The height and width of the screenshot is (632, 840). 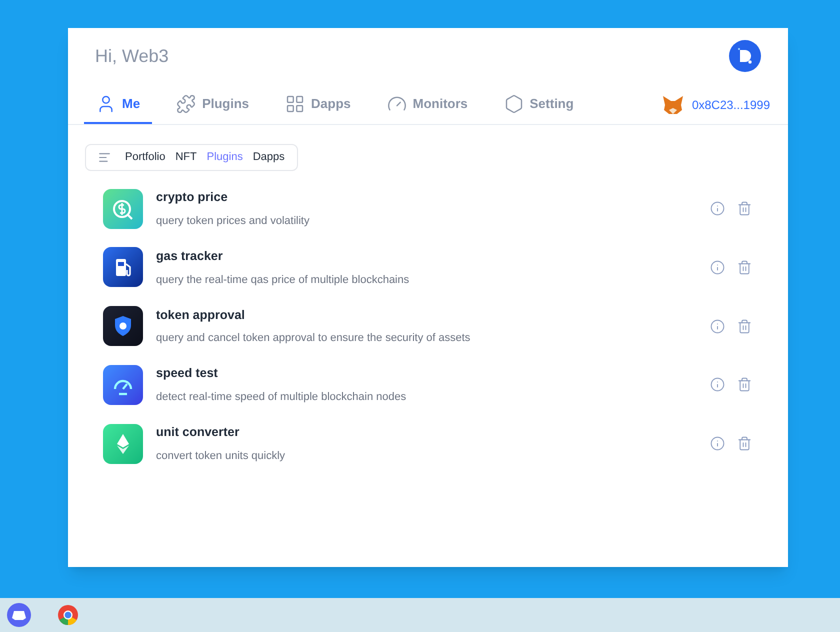 What do you see at coordinates (283, 280) in the screenshot?
I see `plugin-description: query the real-time qas price of multiple blockchains` at bounding box center [283, 280].